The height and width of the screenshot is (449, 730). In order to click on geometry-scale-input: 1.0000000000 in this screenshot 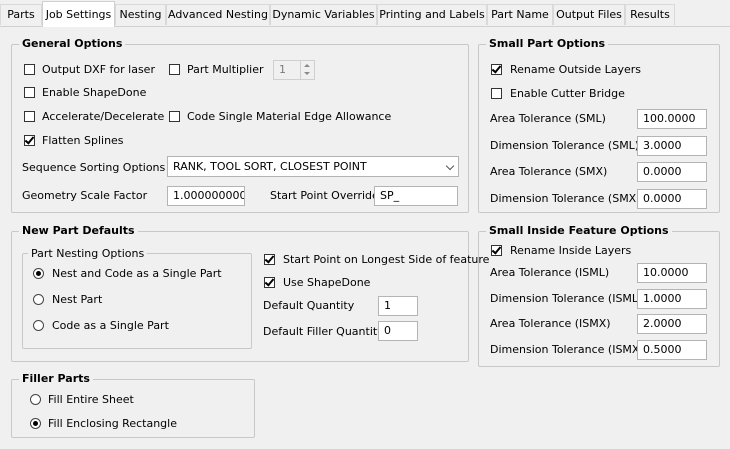, I will do `click(206, 196)`.